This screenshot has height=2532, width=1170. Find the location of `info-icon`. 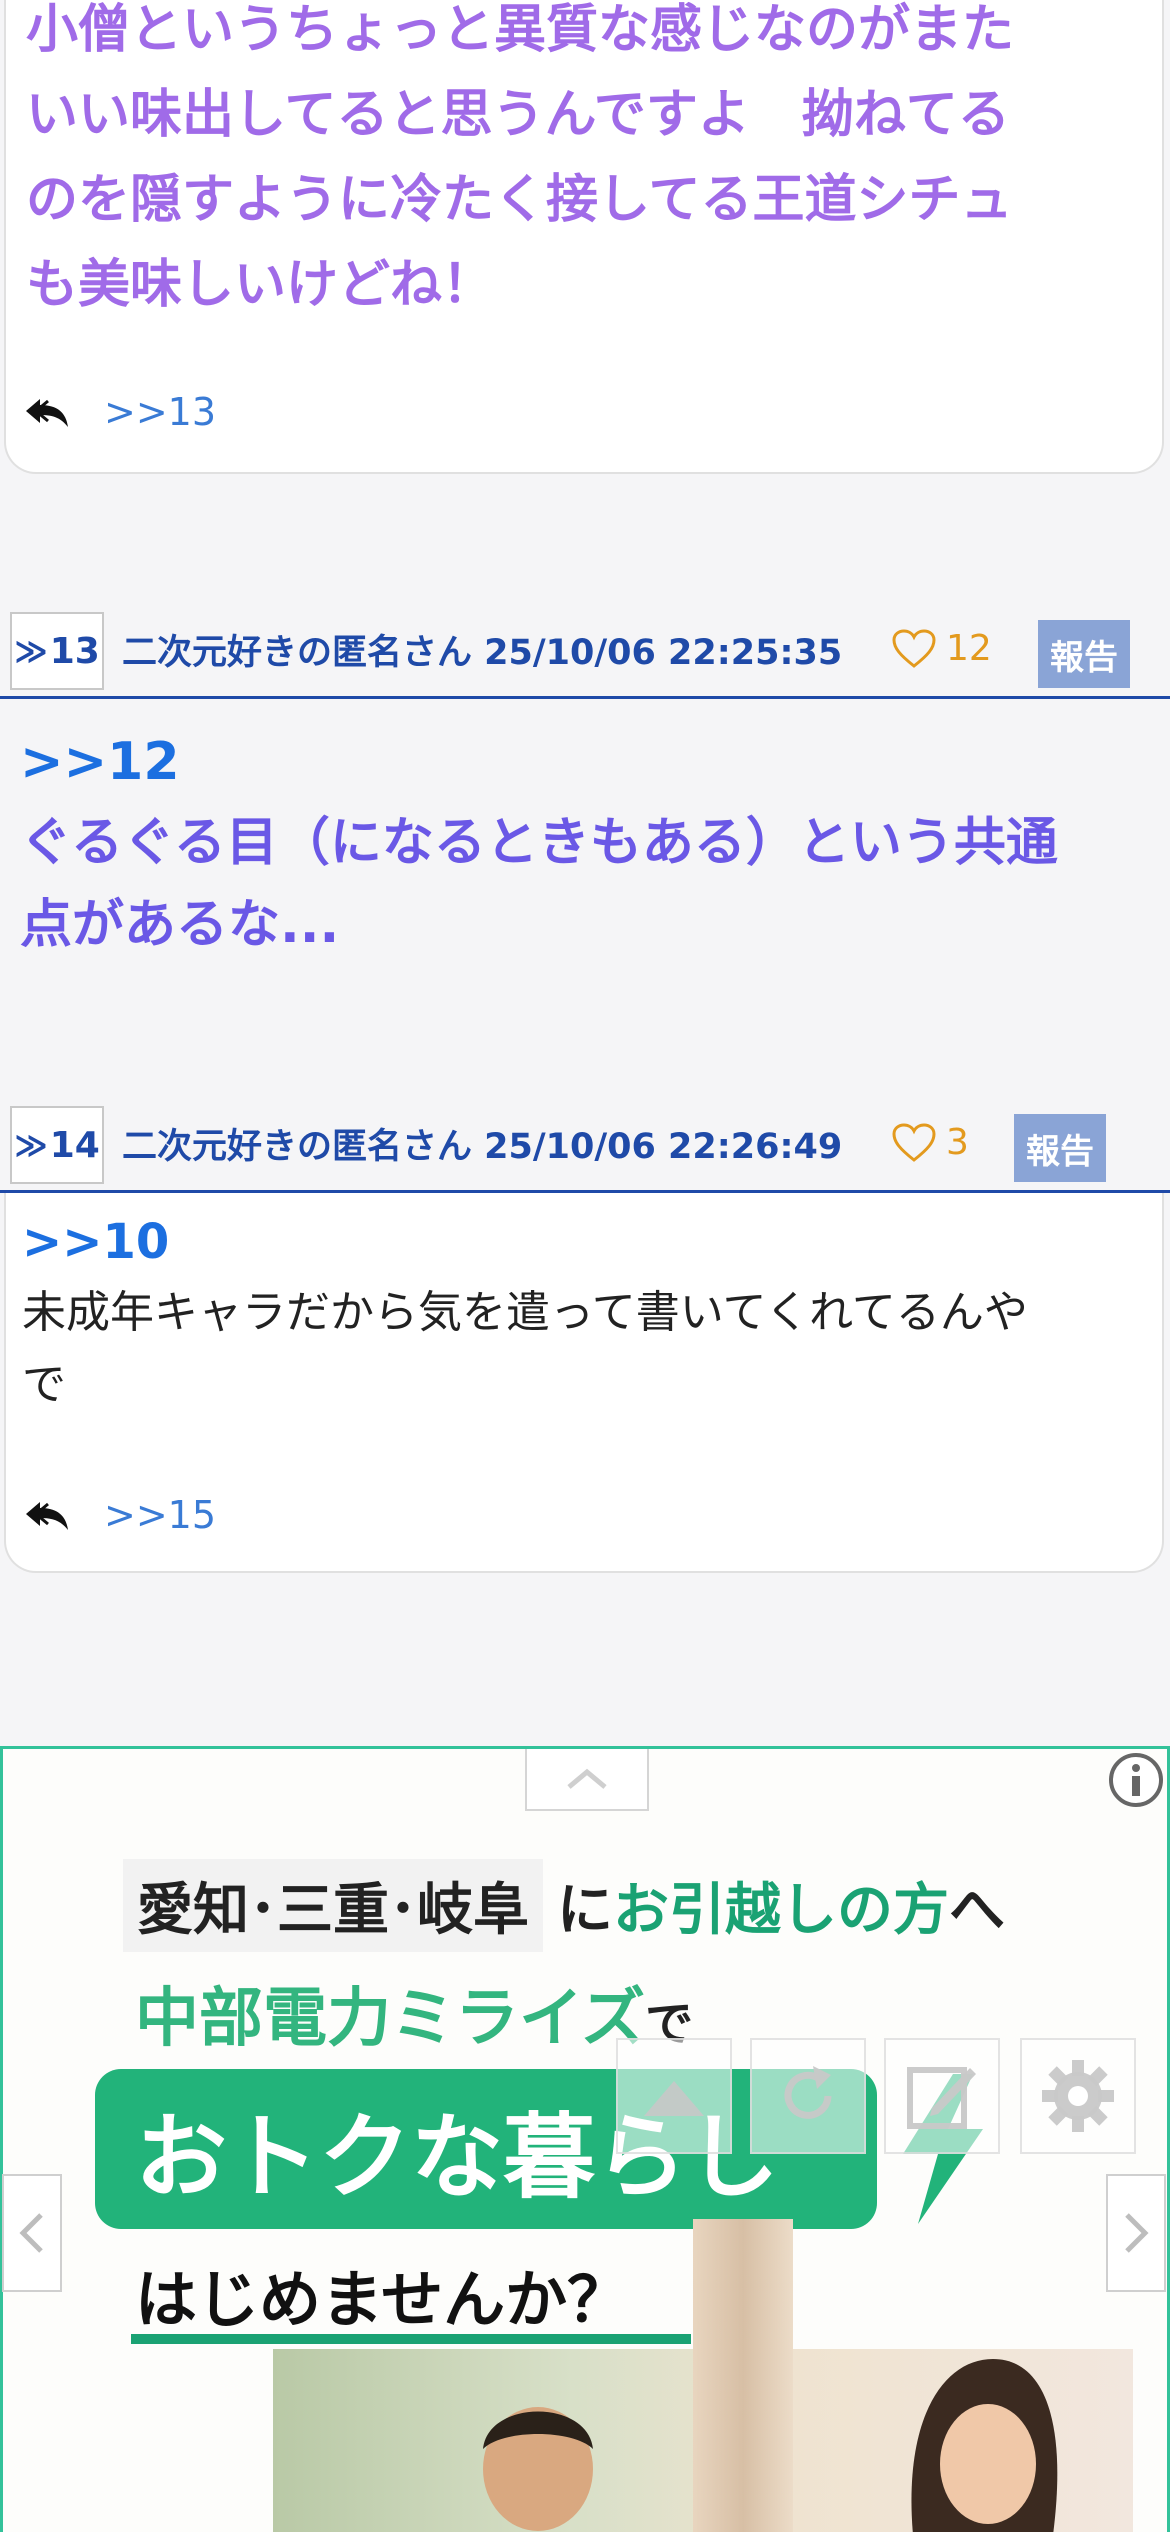

info-icon is located at coordinates (1136, 1780).